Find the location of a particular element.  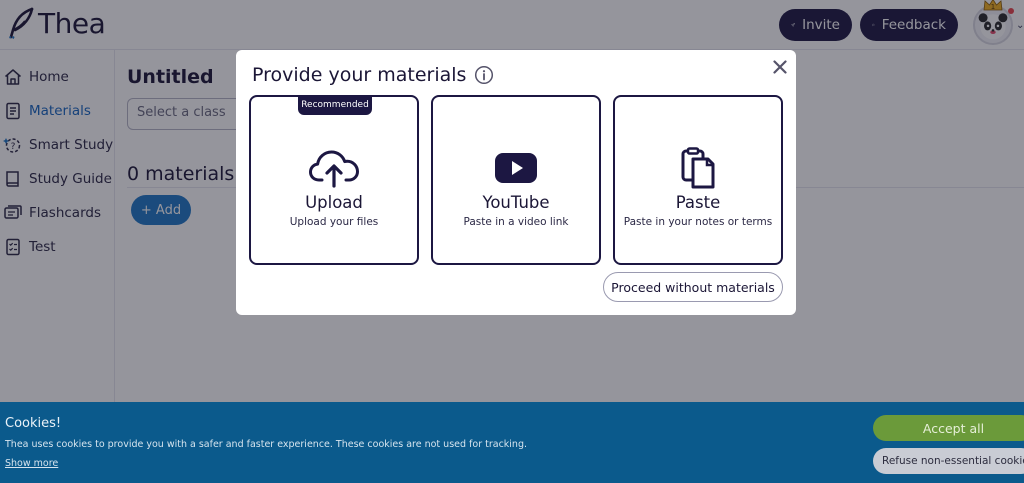

youtube-icon is located at coordinates (516, 168).